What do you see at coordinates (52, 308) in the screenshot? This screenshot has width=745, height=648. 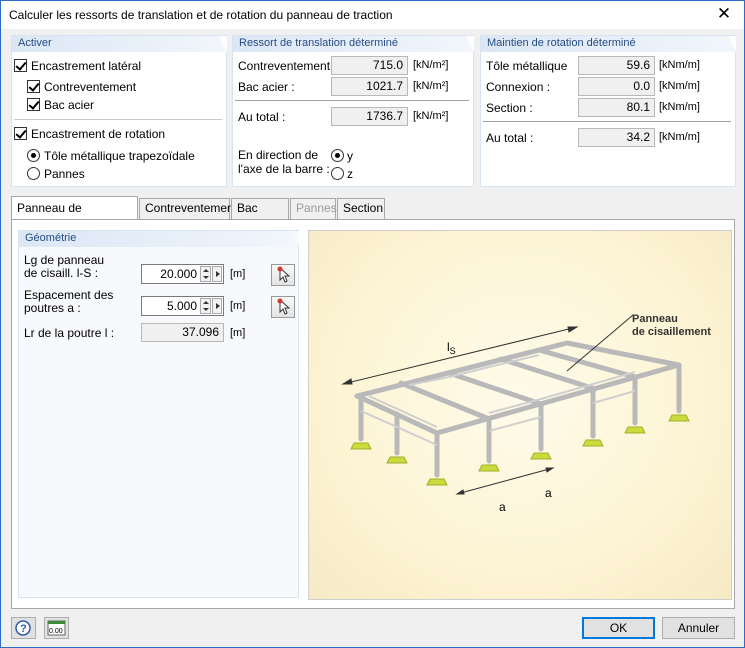 I see `espacement-label: poutres a :` at bounding box center [52, 308].